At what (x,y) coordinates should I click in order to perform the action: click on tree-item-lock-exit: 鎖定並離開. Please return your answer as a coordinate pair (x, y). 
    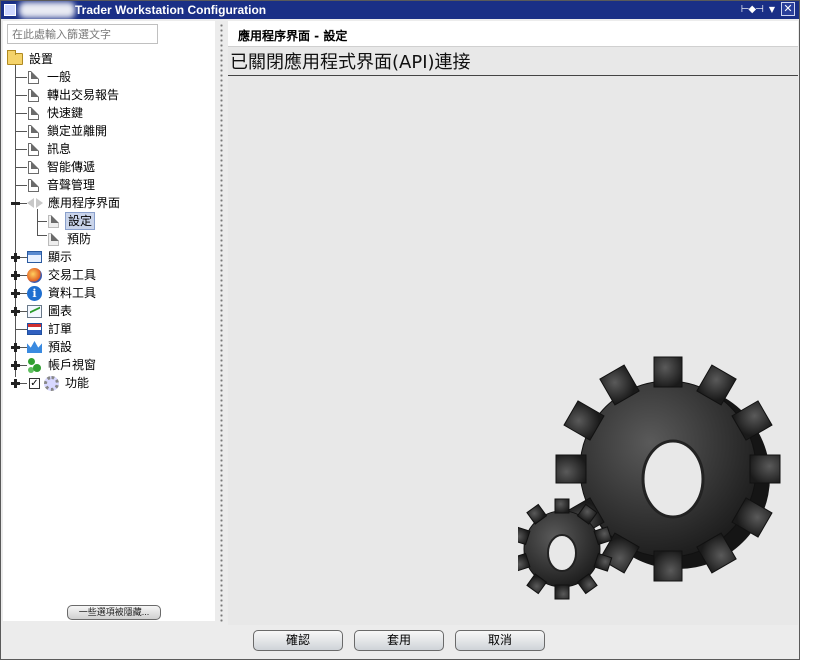
    Looking at the image, I should click on (68, 131).